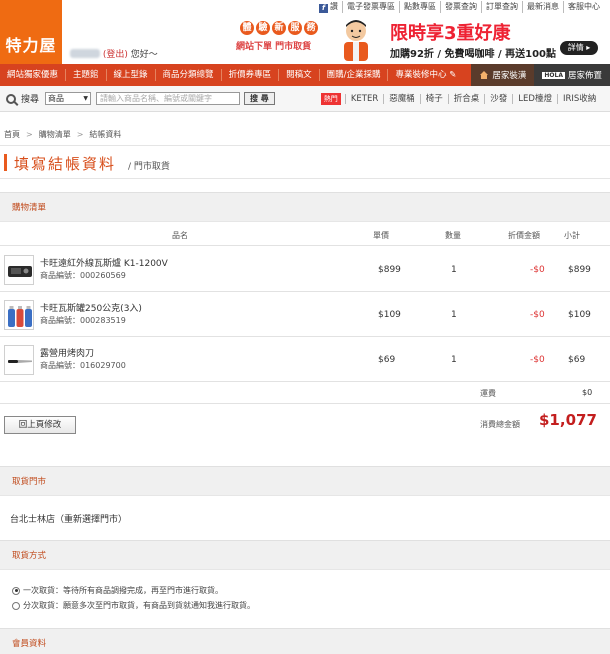  I want to click on page-title-bar: 填寫結帳資料 / 門市取貨, so click(305, 162).